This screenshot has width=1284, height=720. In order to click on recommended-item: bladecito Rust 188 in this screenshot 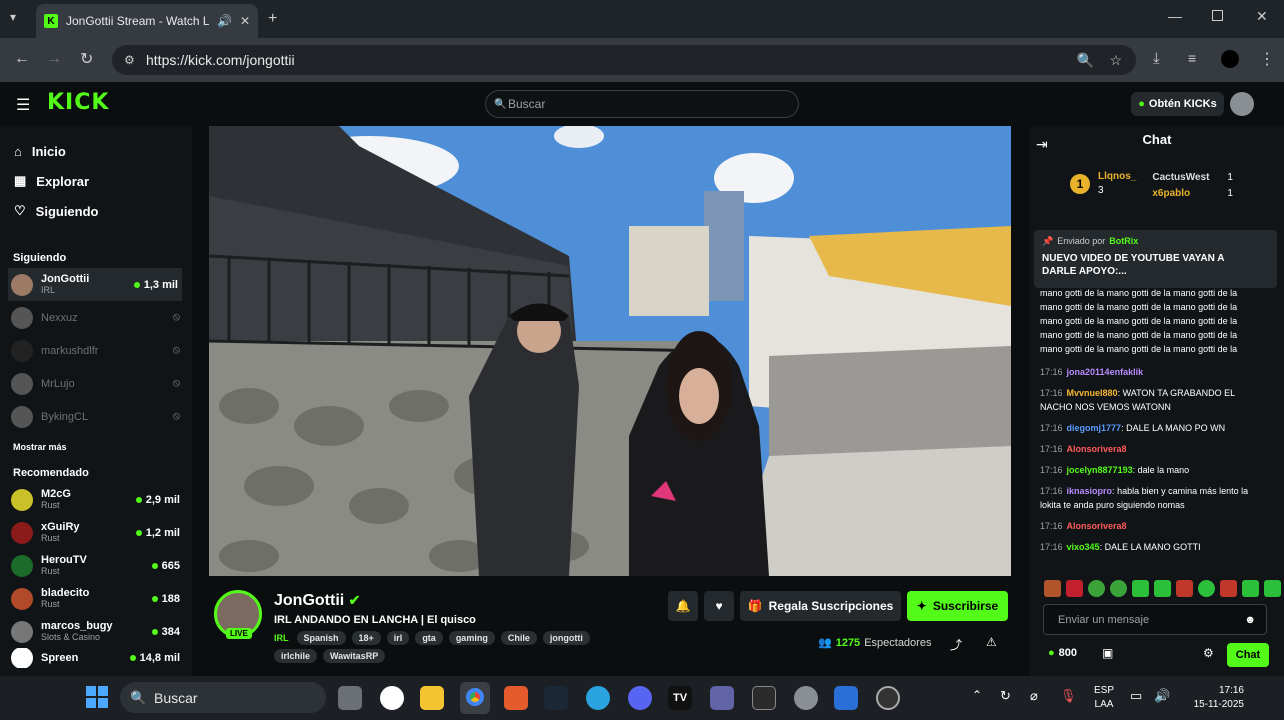, I will do `click(96, 598)`.